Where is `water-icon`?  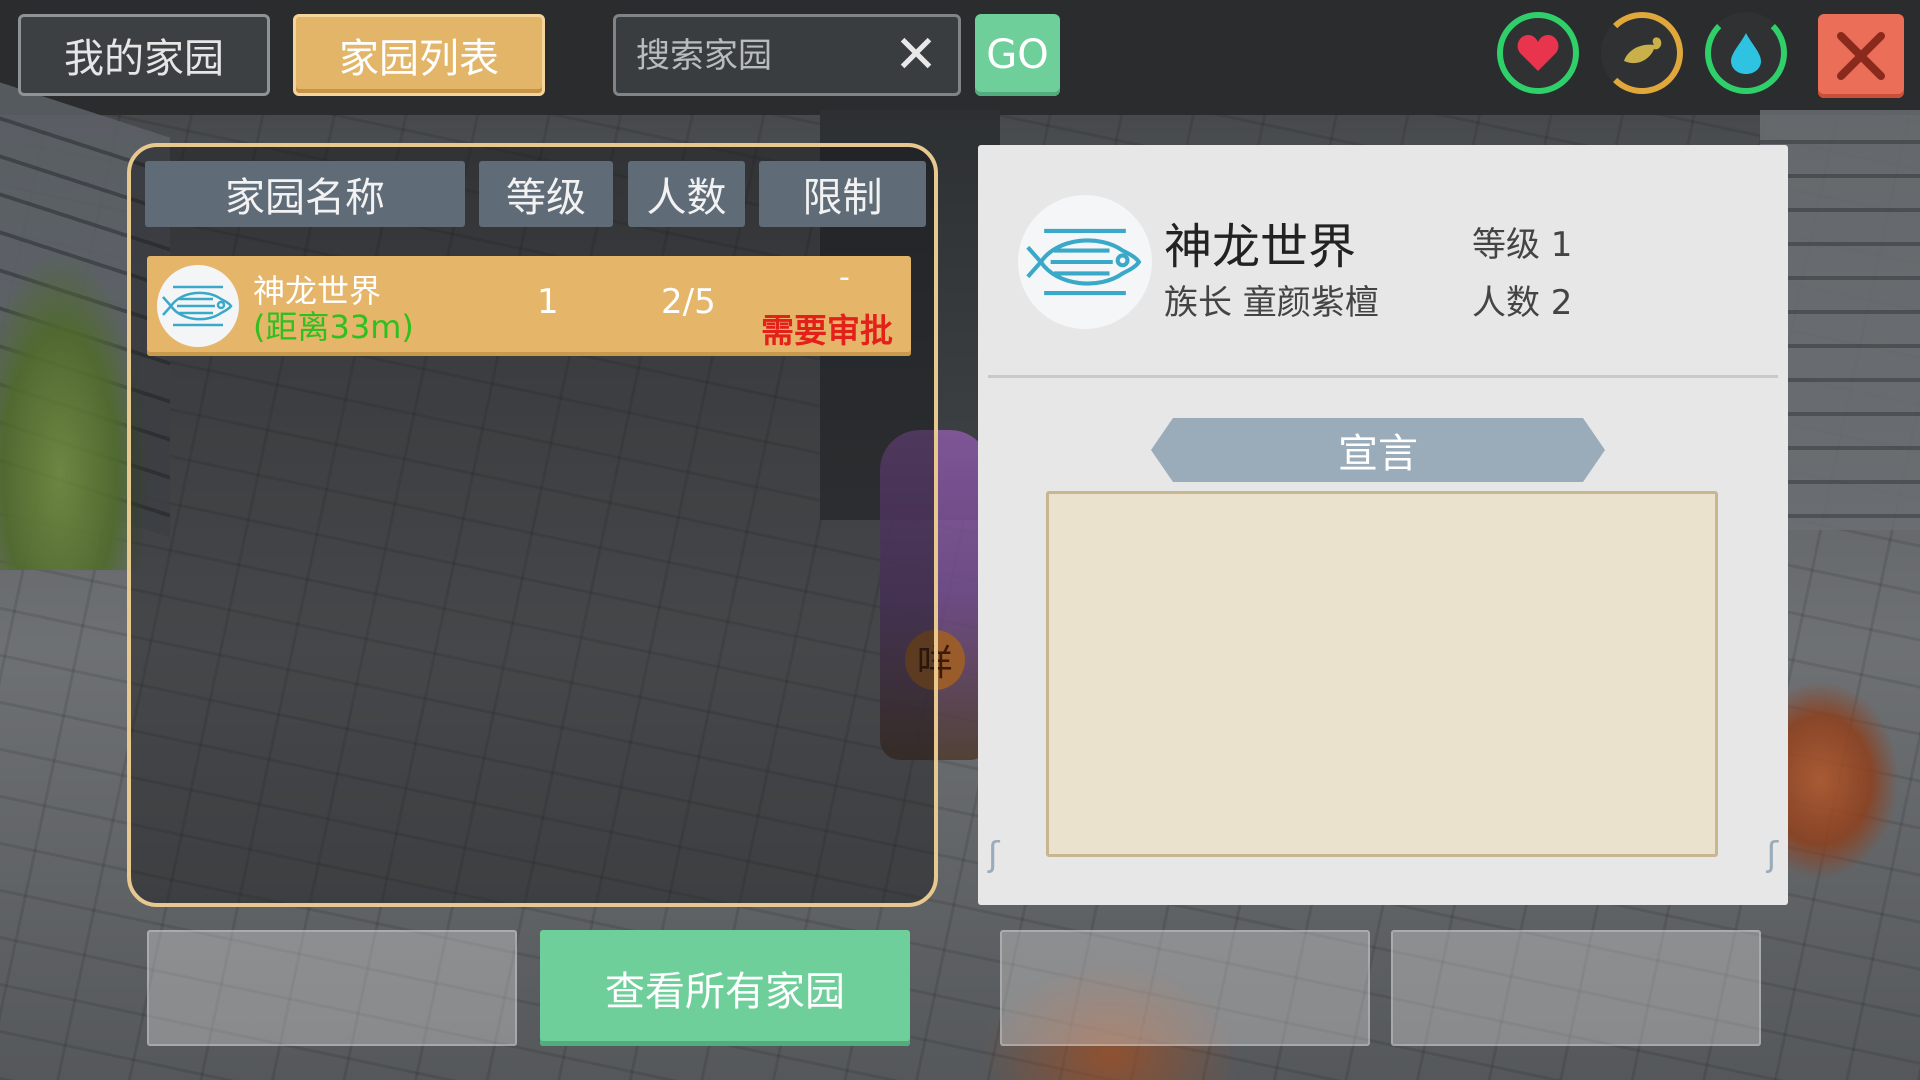
water-icon is located at coordinates (1746, 53).